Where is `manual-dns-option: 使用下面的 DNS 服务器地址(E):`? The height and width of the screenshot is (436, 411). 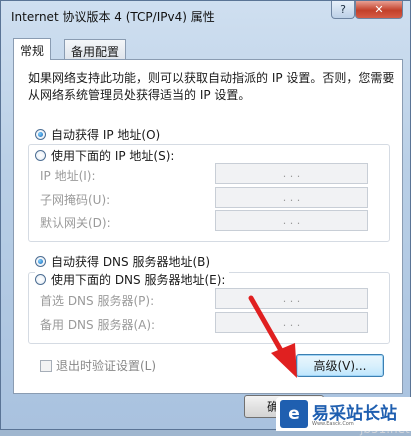
manual-dns-option: 使用下面的 DNS 服务器地址(E): is located at coordinates (132, 279).